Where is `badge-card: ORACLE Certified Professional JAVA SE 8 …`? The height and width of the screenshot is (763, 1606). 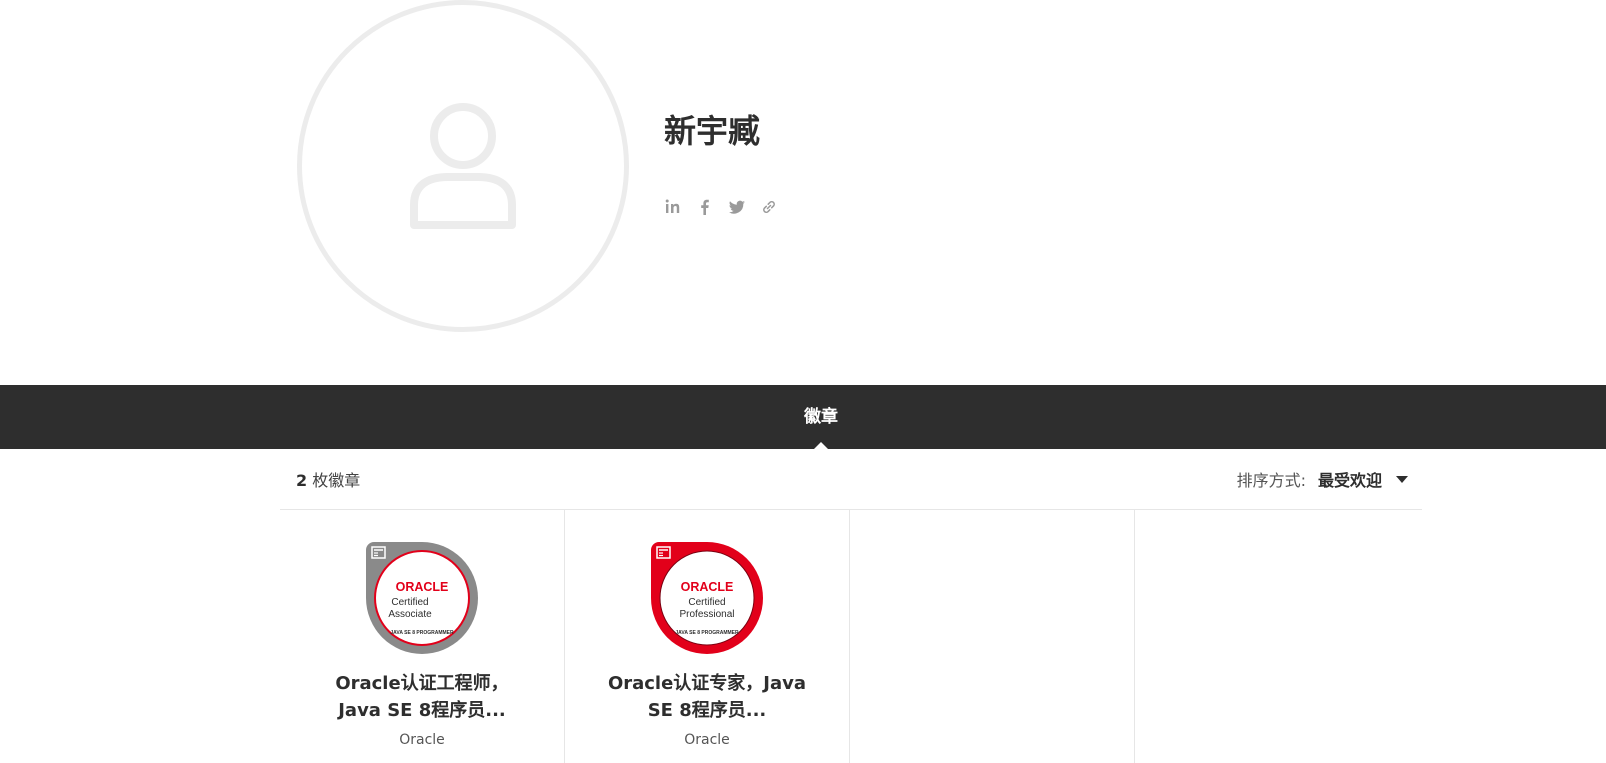
badge-card: ORACLE Certified Professional JAVA SE 8 … is located at coordinates (707, 636).